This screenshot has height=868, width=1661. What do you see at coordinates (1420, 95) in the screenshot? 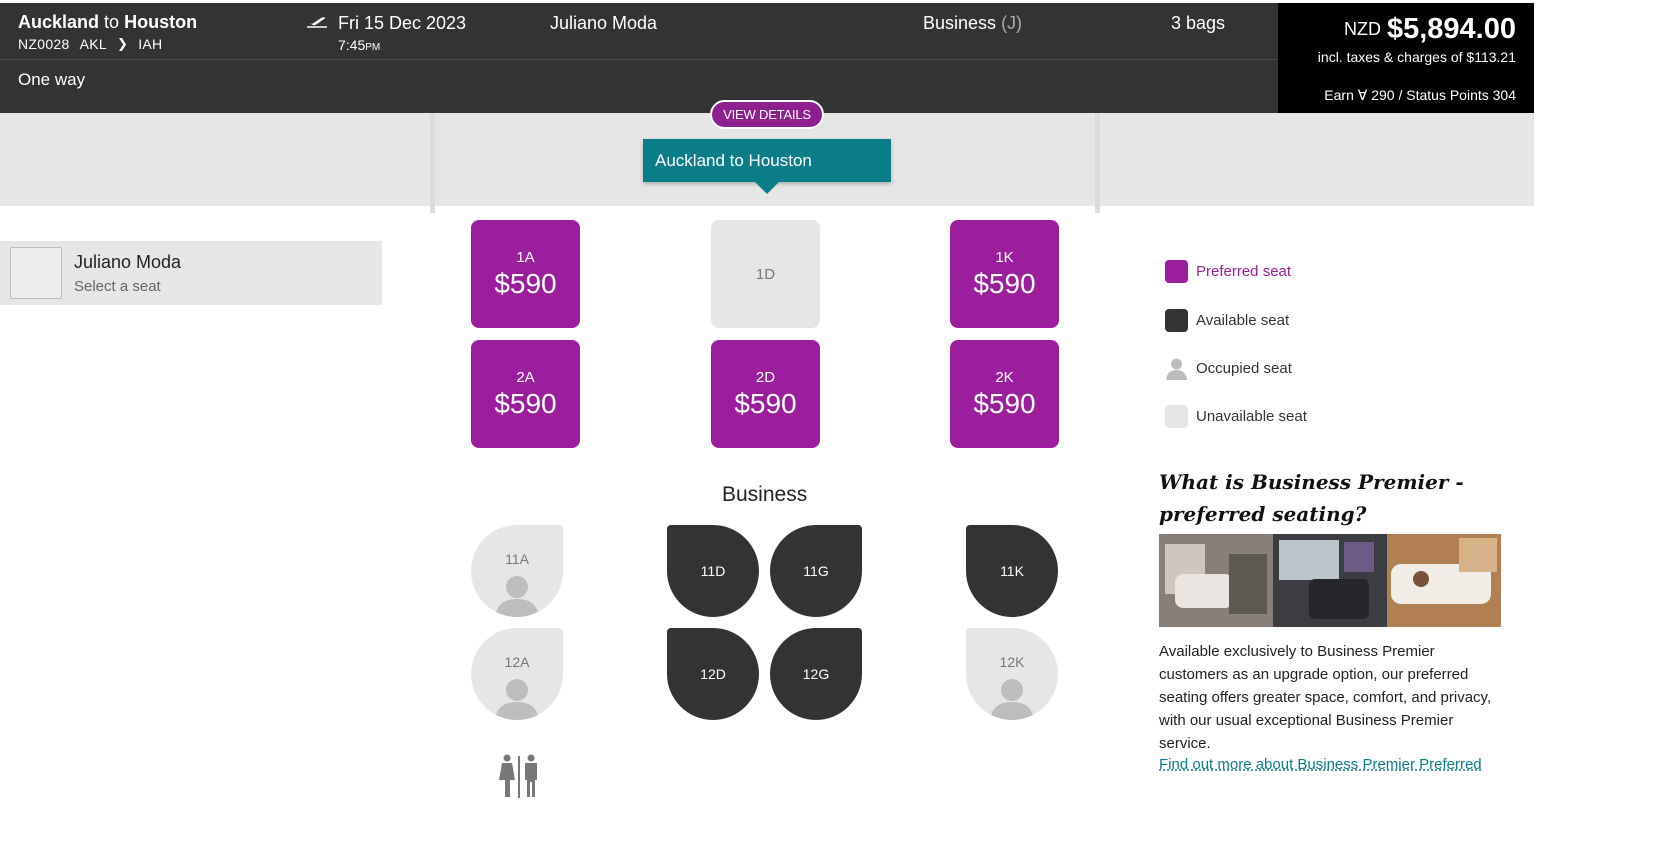
I see `earn-points: Earn Ɐ 290 / Status Points 304` at bounding box center [1420, 95].